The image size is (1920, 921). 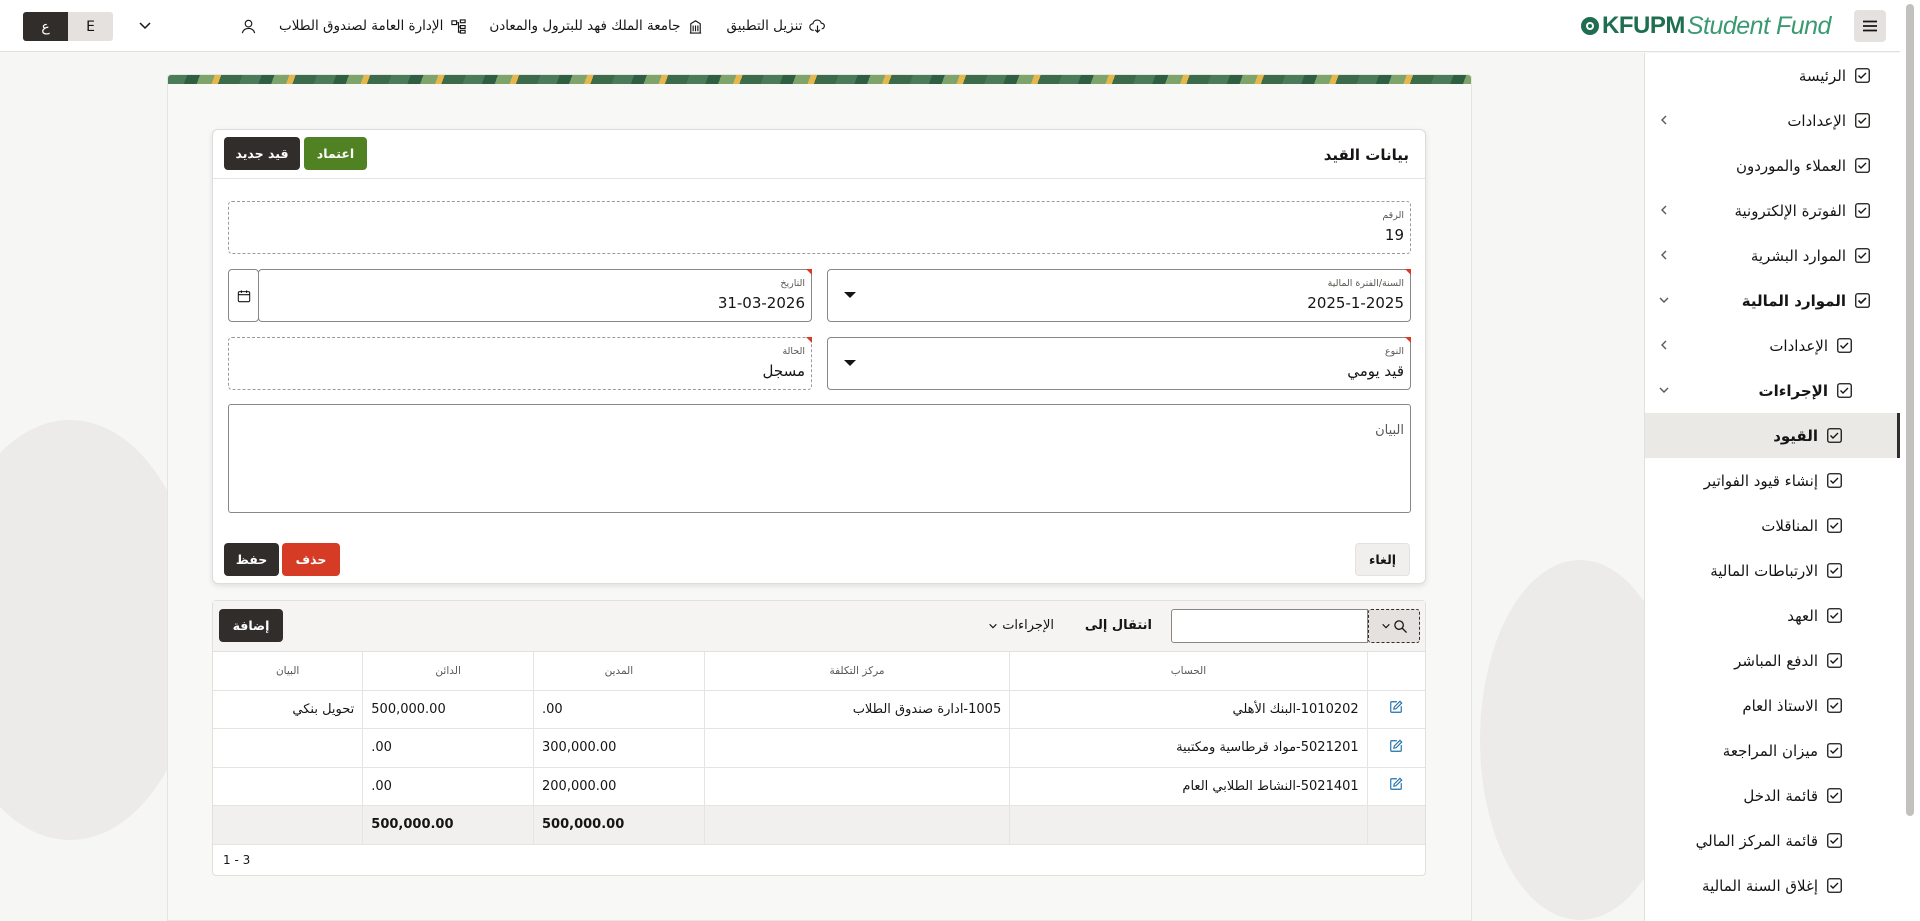 I want to click on nav-item-trial-balance: ميزان المراجعة, so click(x=1772, y=750).